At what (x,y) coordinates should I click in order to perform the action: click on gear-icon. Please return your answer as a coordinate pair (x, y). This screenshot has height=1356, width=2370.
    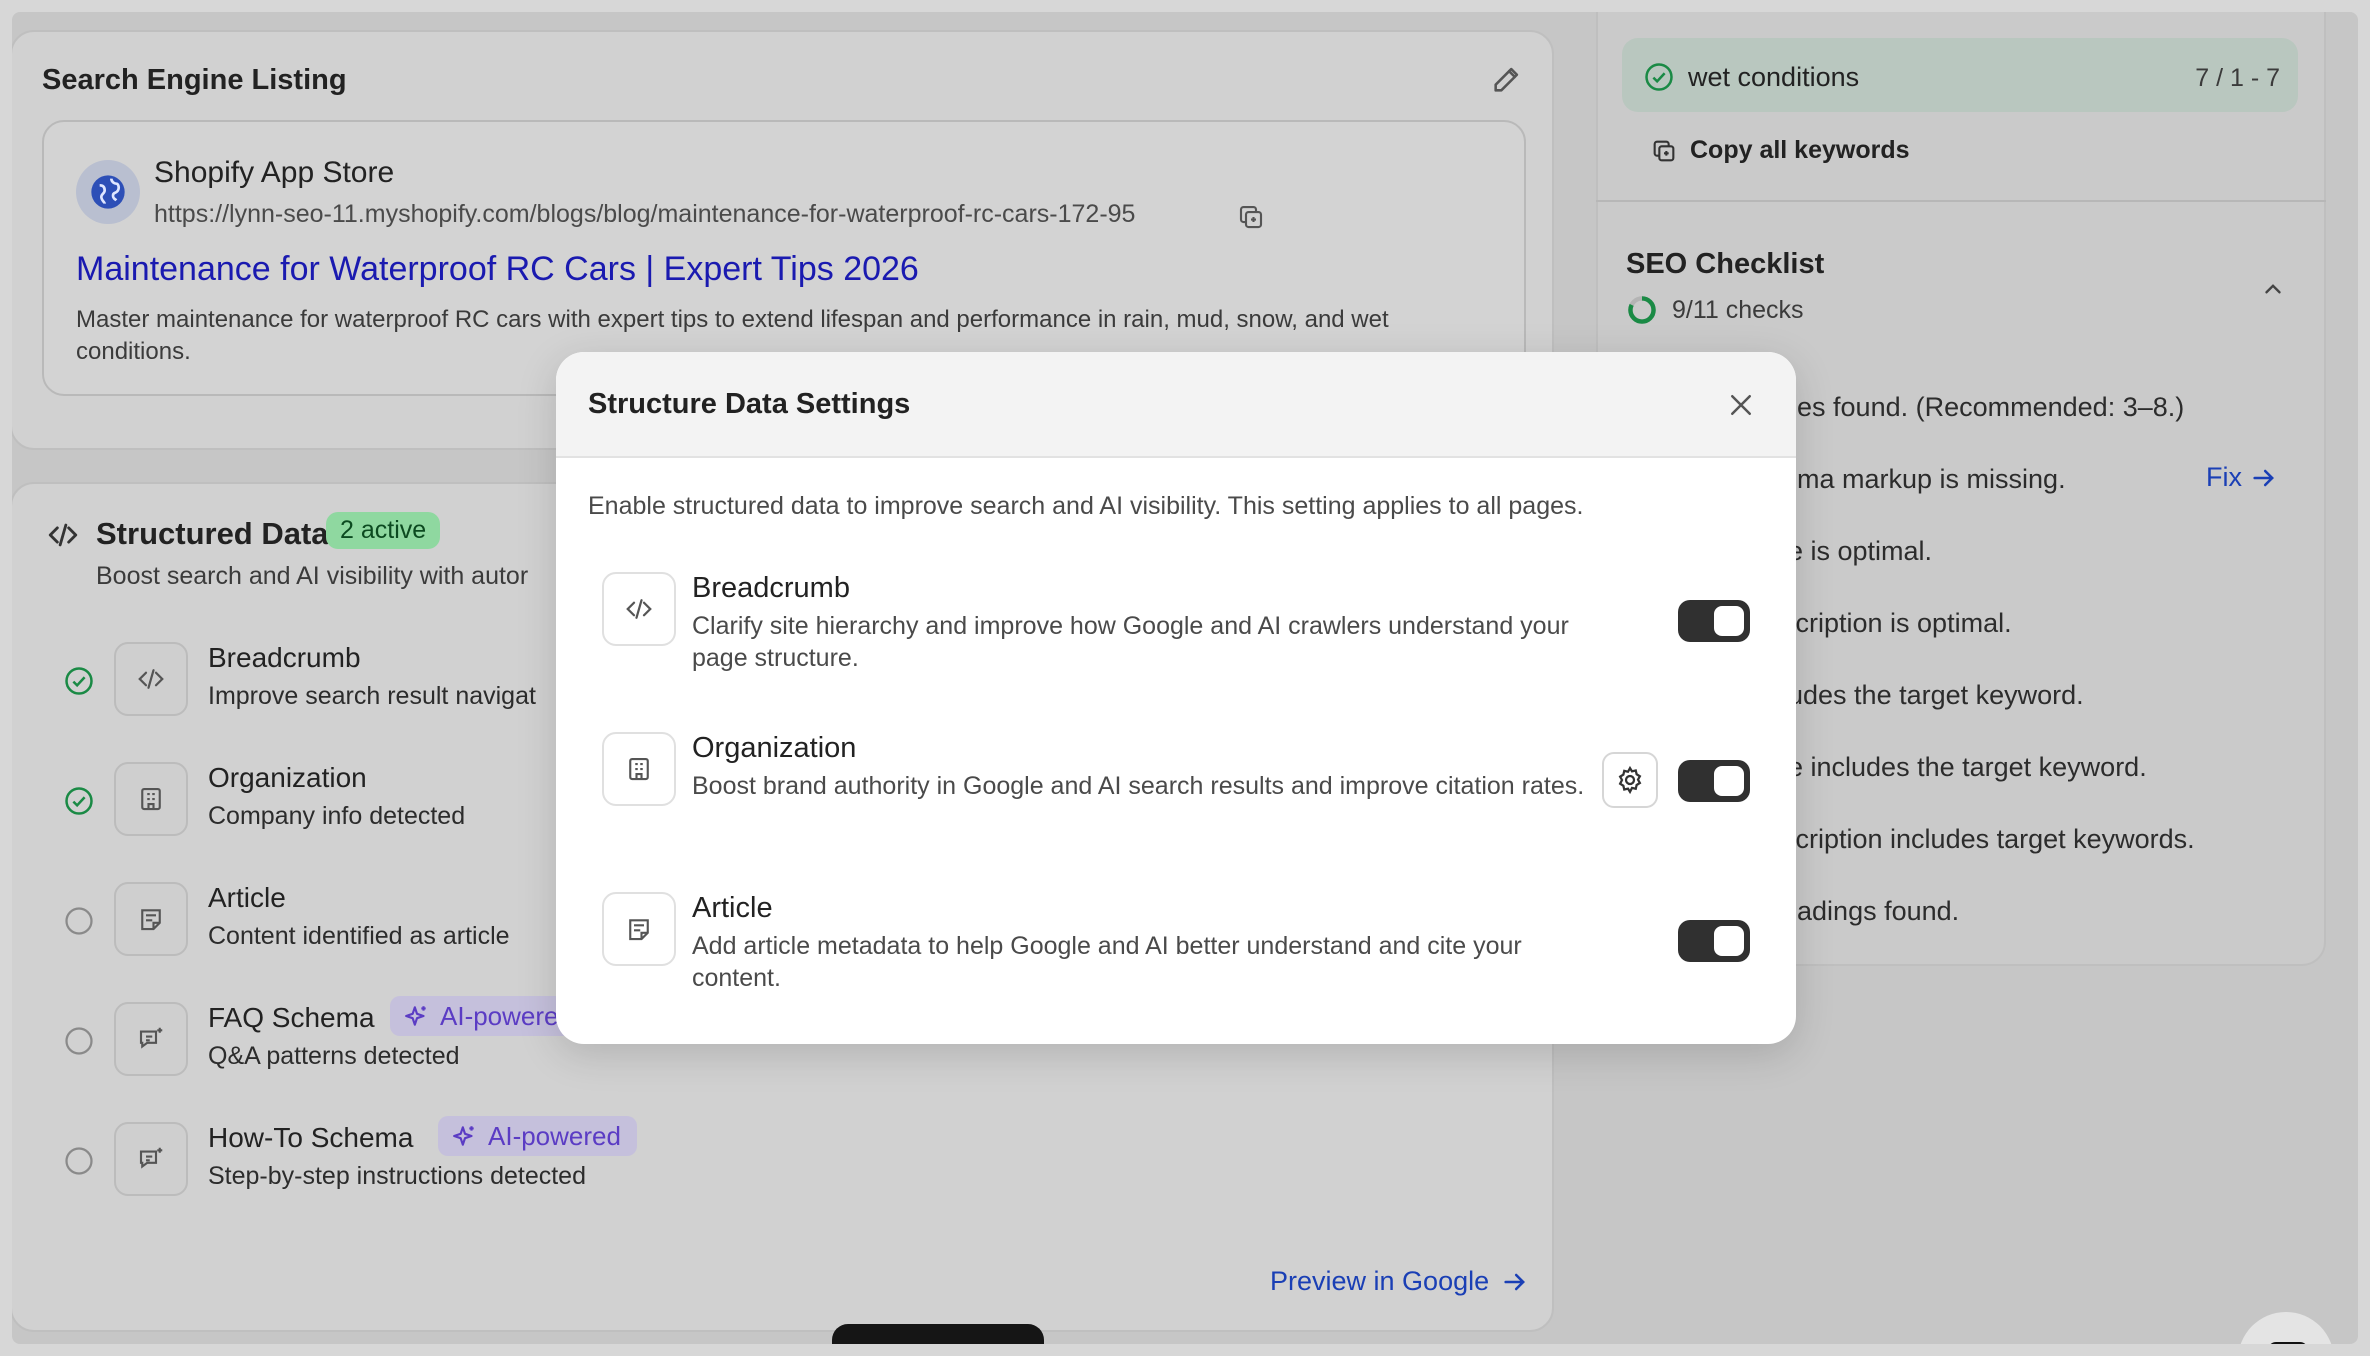
    Looking at the image, I should click on (1630, 780).